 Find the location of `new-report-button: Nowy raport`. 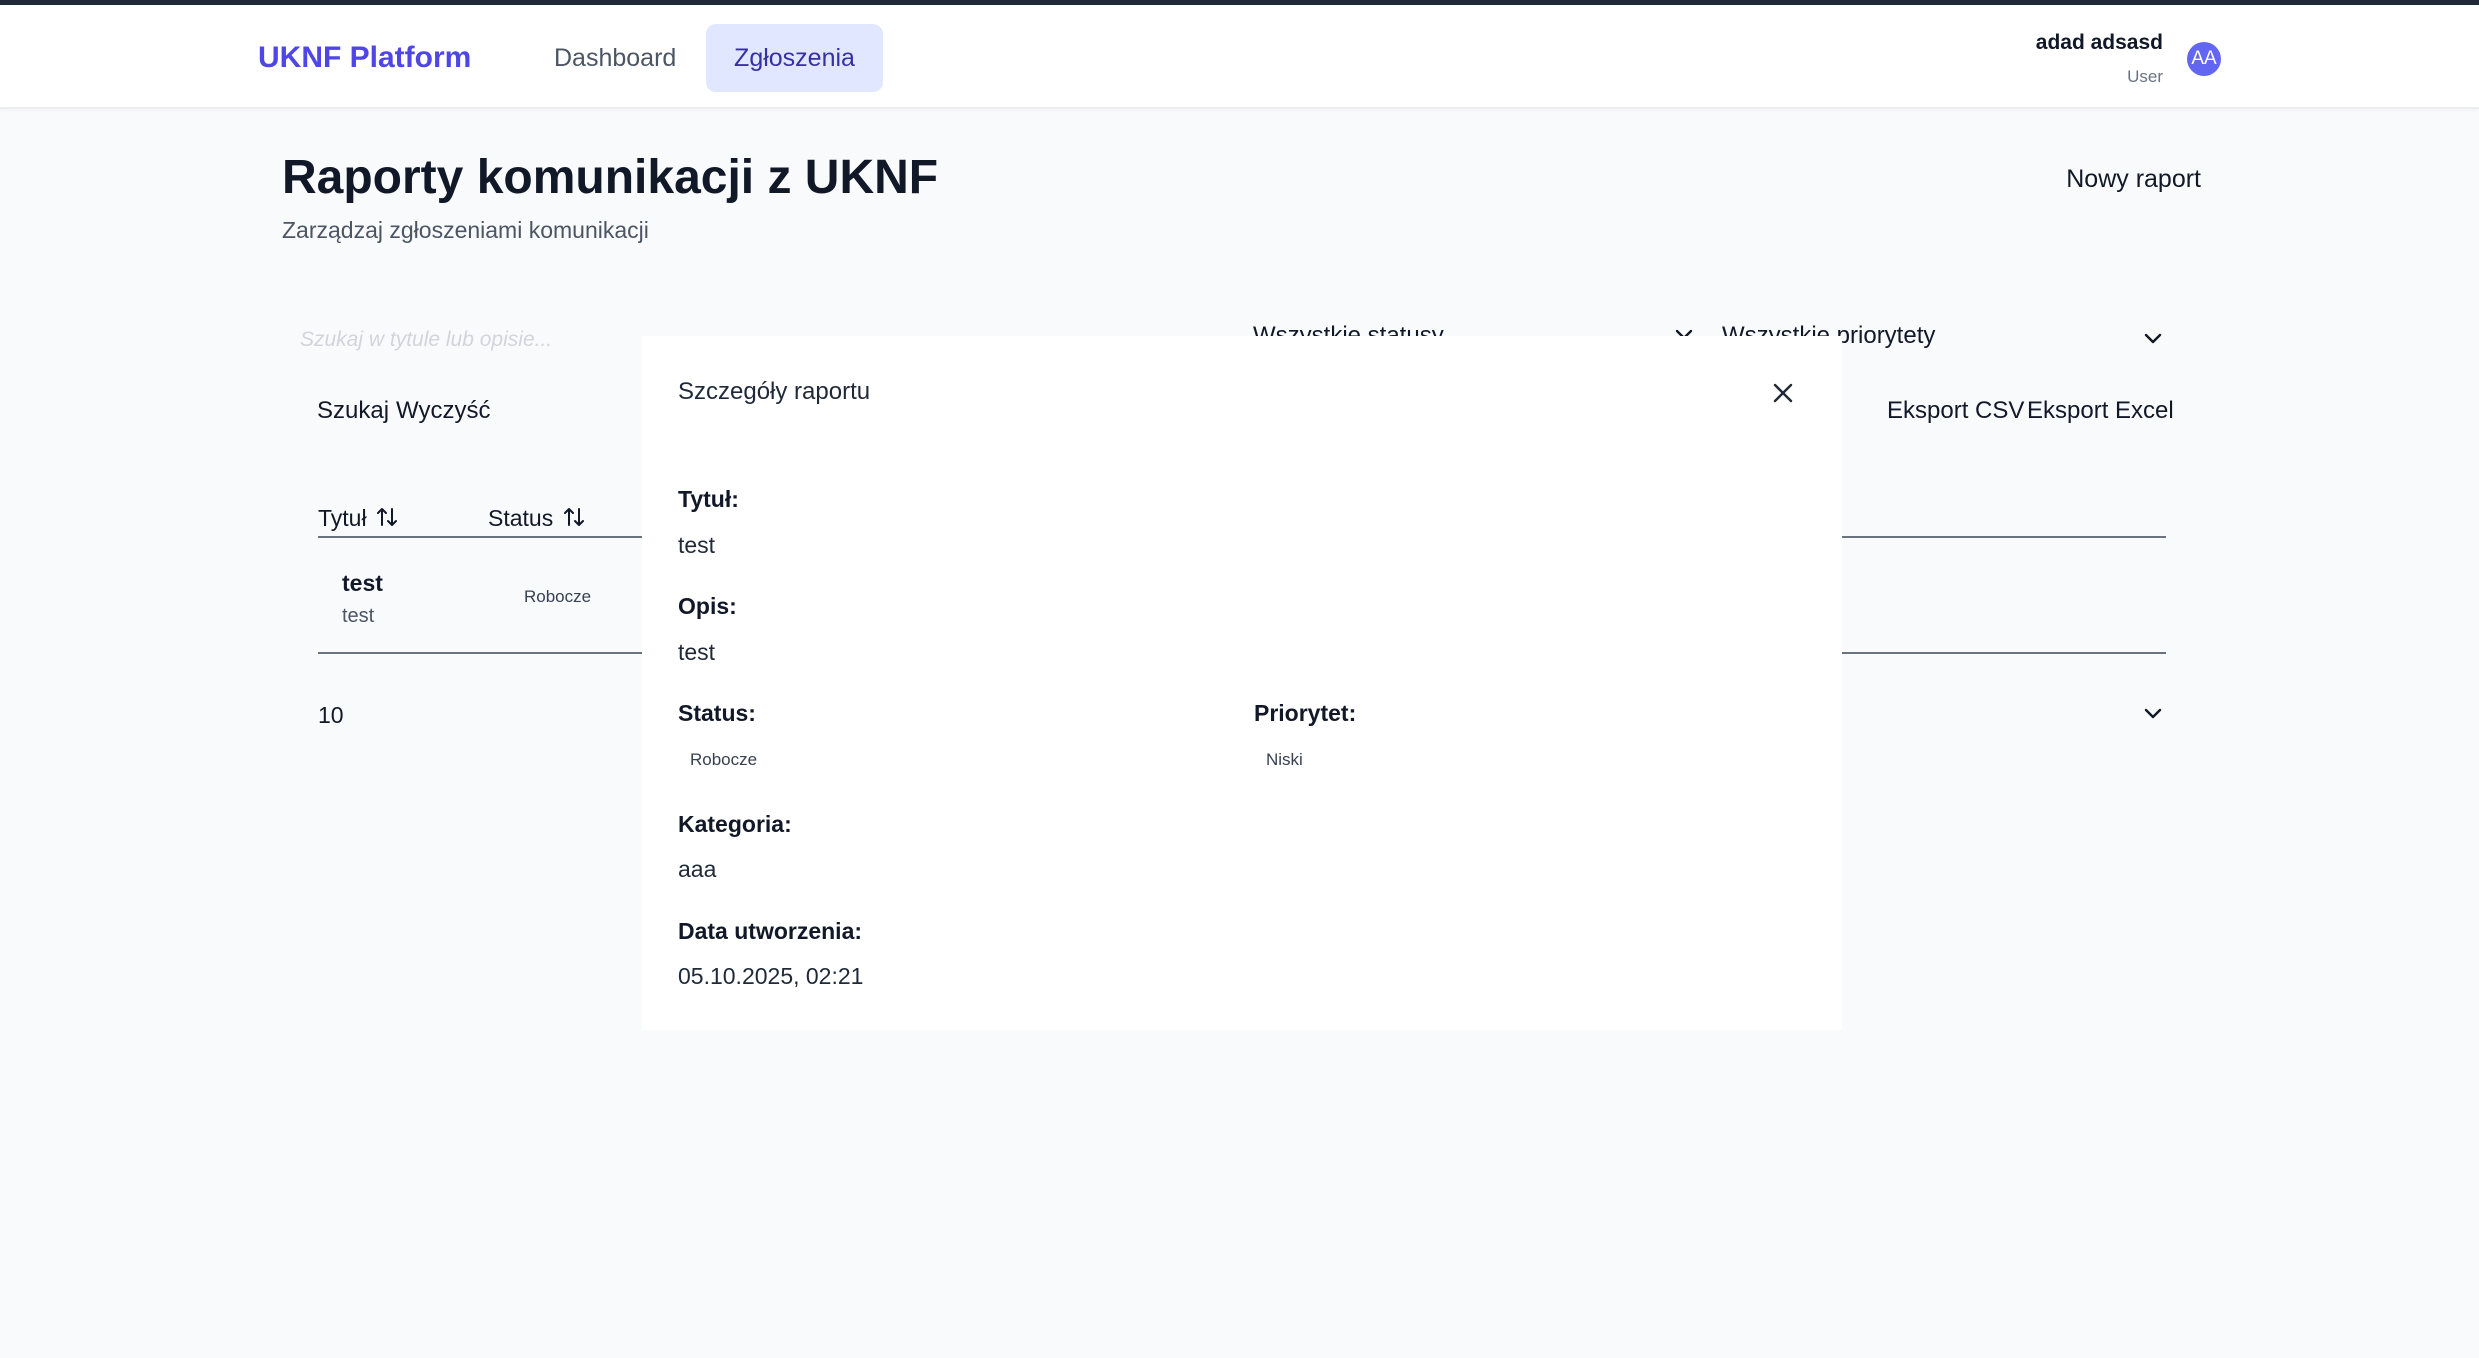

new-report-button: Nowy raport is located at coordinates (2133, 179).